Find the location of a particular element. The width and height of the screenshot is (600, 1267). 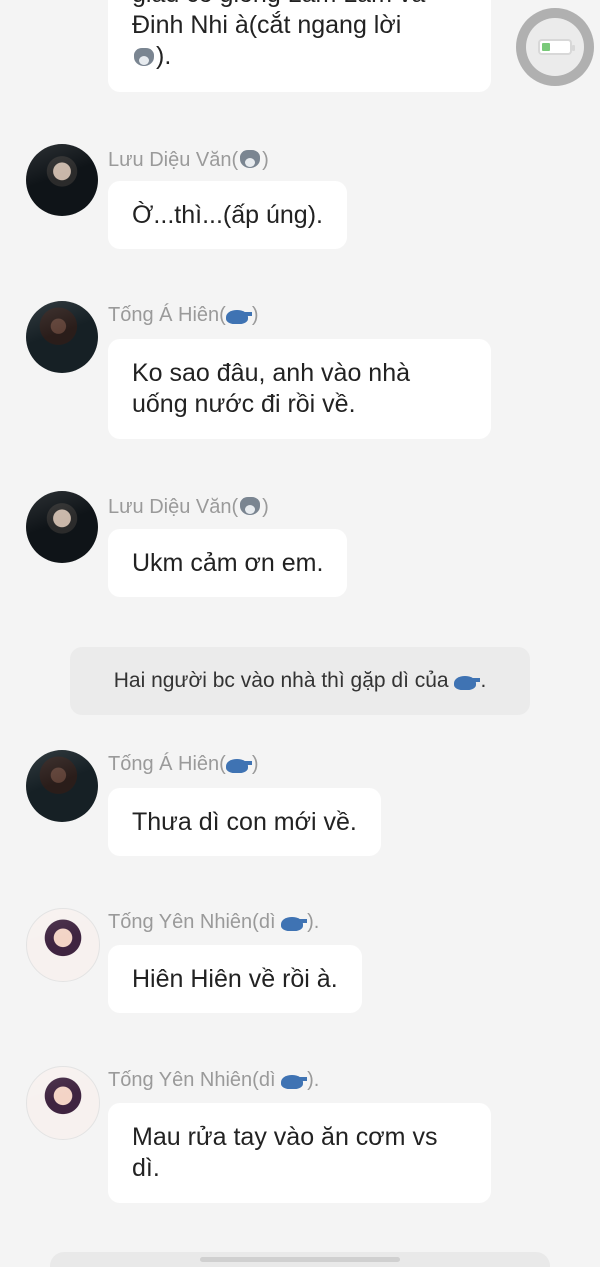

message-text: Mau rửa tay vào ăn cơm vs dì. is located at coordinates (285, 1152).